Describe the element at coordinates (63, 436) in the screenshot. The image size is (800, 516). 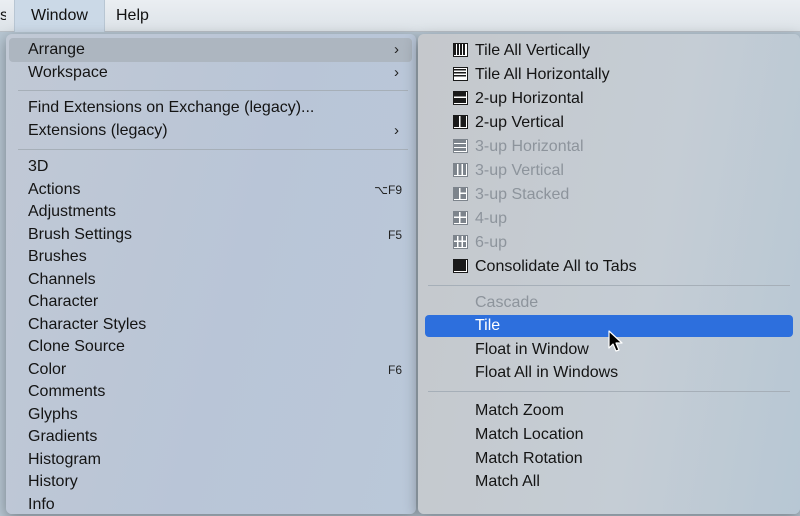
I see `menu-item-label: Gradients` at that location.